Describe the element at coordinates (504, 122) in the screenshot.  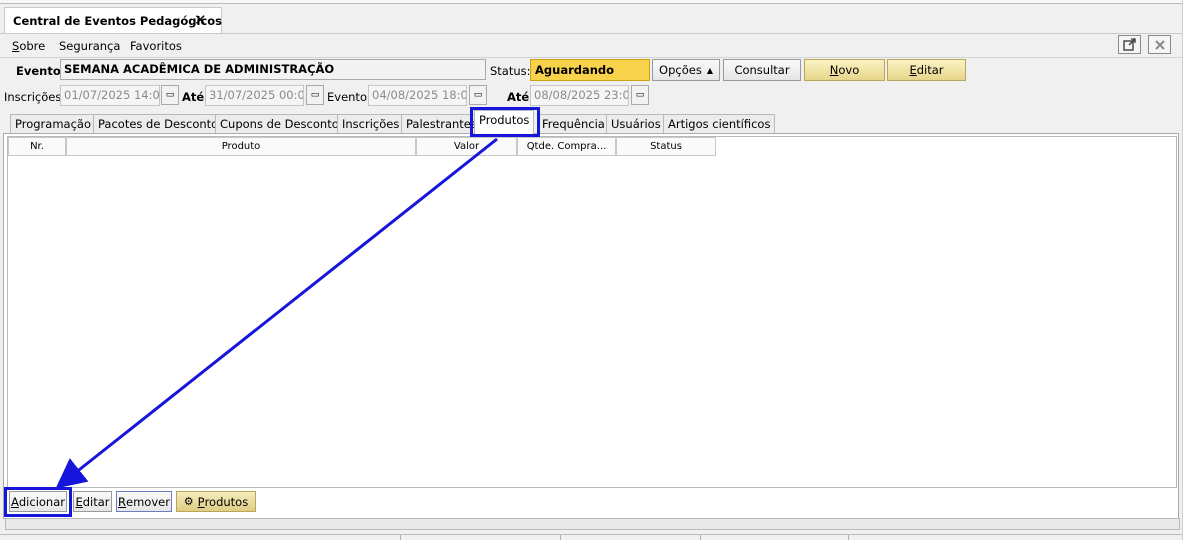
I see `tab-produtos: Produtos` at that location.